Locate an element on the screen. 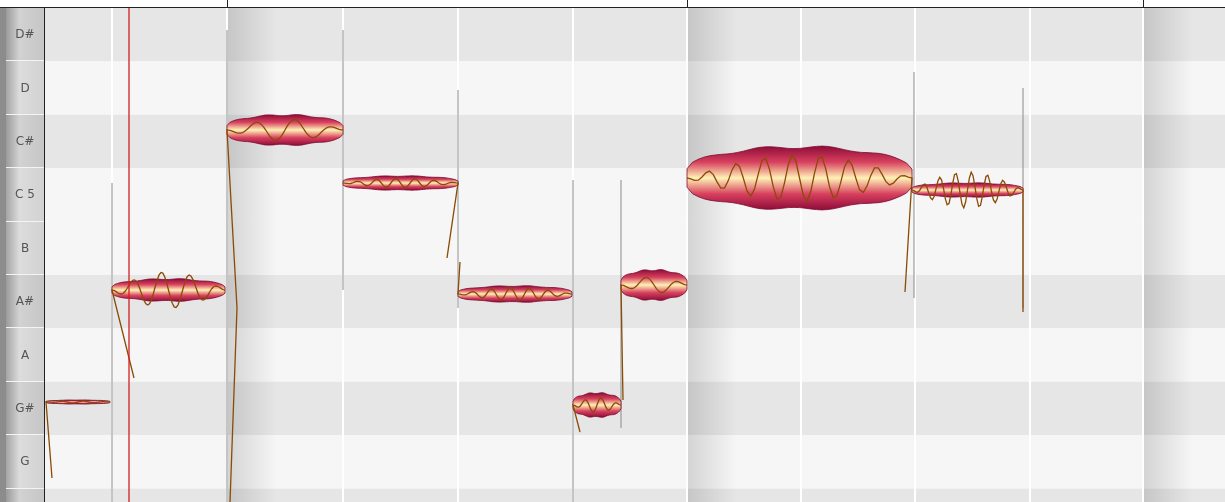  key-label: A# is located at coordinates (25, 301).